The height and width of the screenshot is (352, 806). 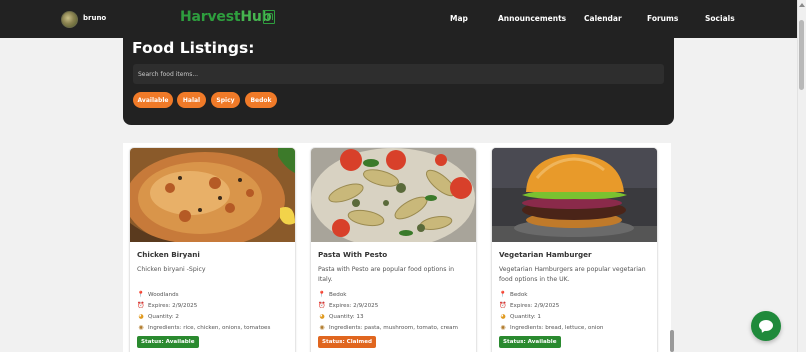 What do you see at coordinates (603, 18) in the screenshot?
I see `nav-link-calendar: Calendar` at bounding box center [603, 18].